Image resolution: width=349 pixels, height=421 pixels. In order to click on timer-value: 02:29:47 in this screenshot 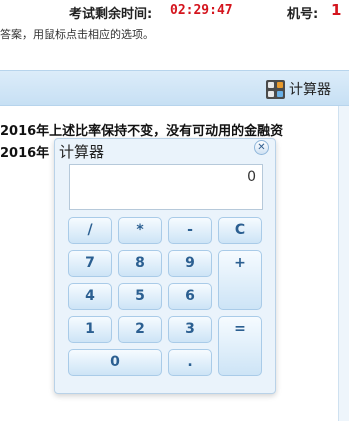, I will do `click(201, 10)`.